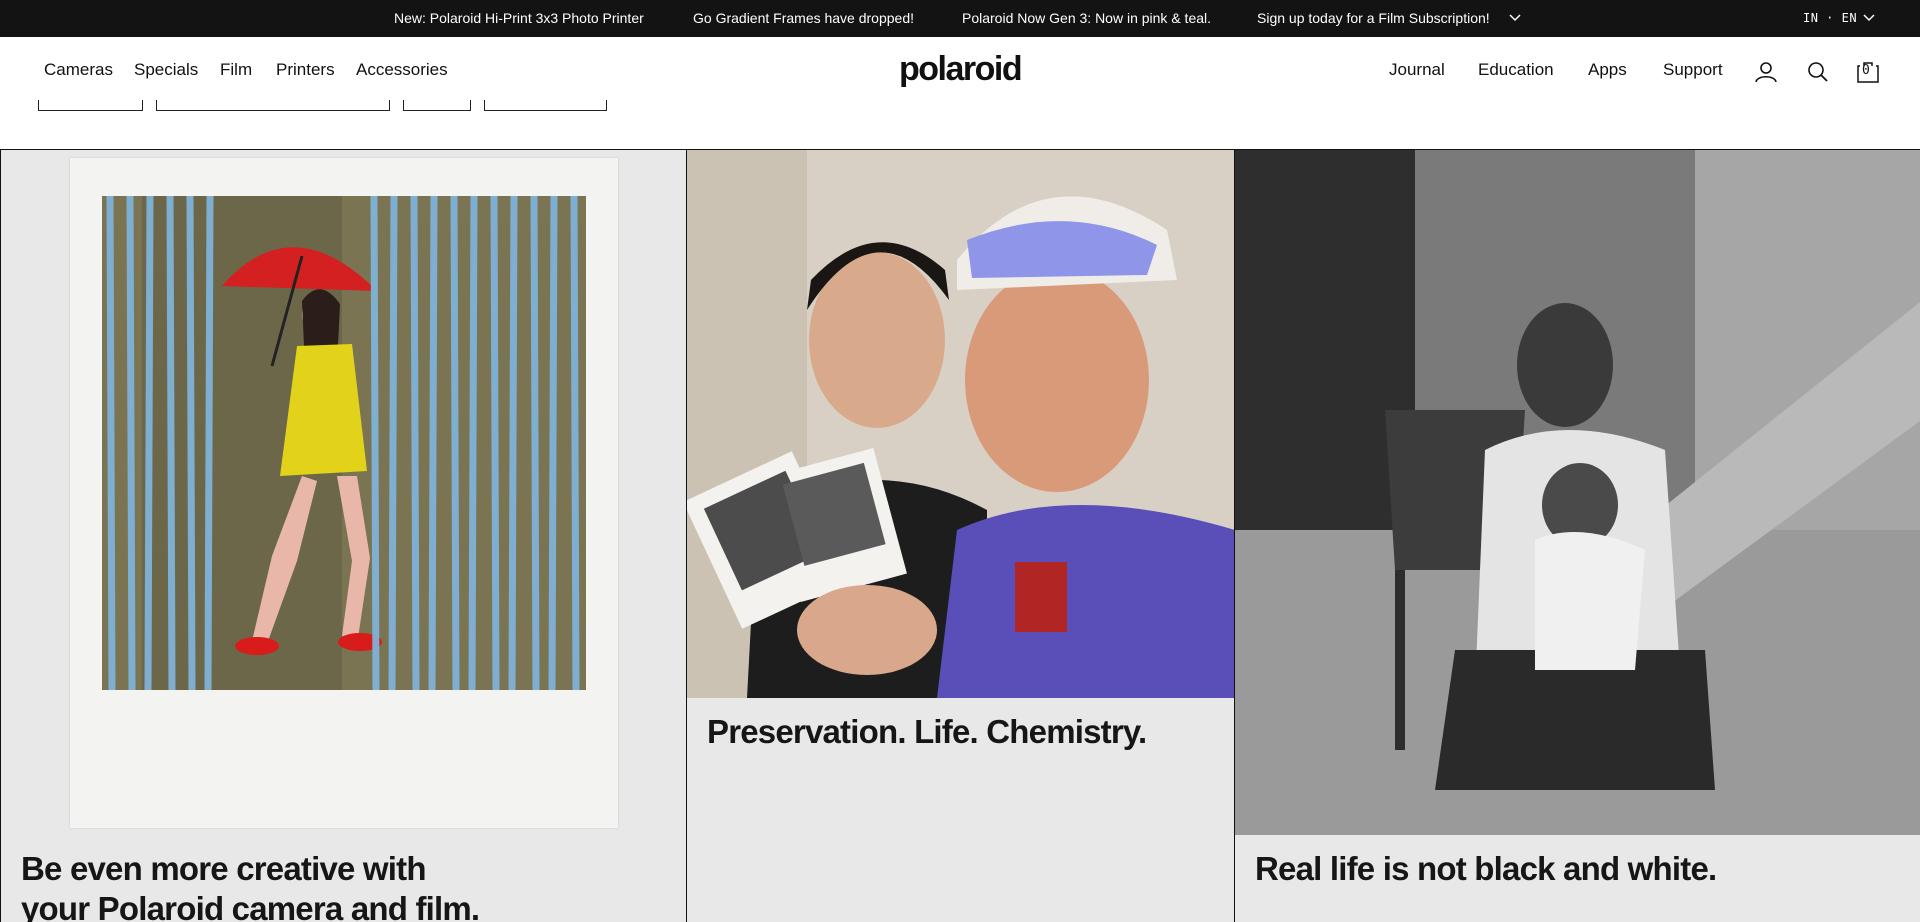  I want to click on chevron-down-icon, so click(1515, 18).